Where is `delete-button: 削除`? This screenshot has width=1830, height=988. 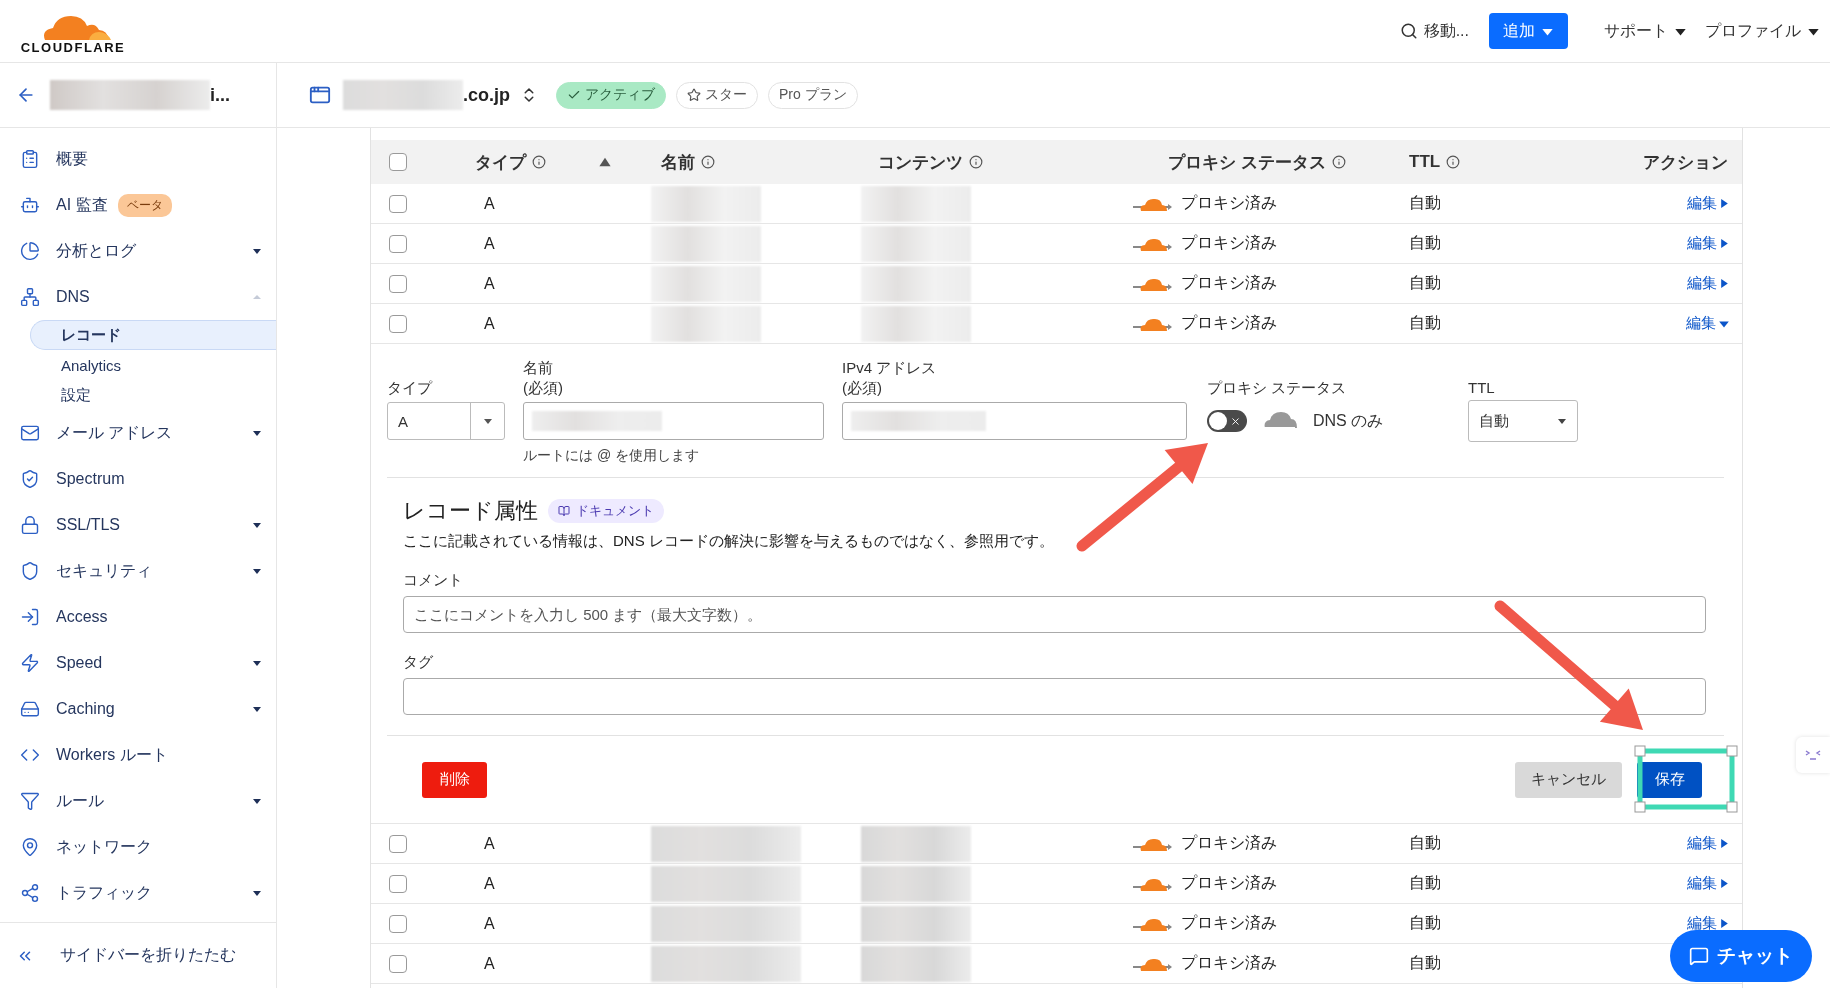 delete-button: 削除 is located at coordinates (454, 779).